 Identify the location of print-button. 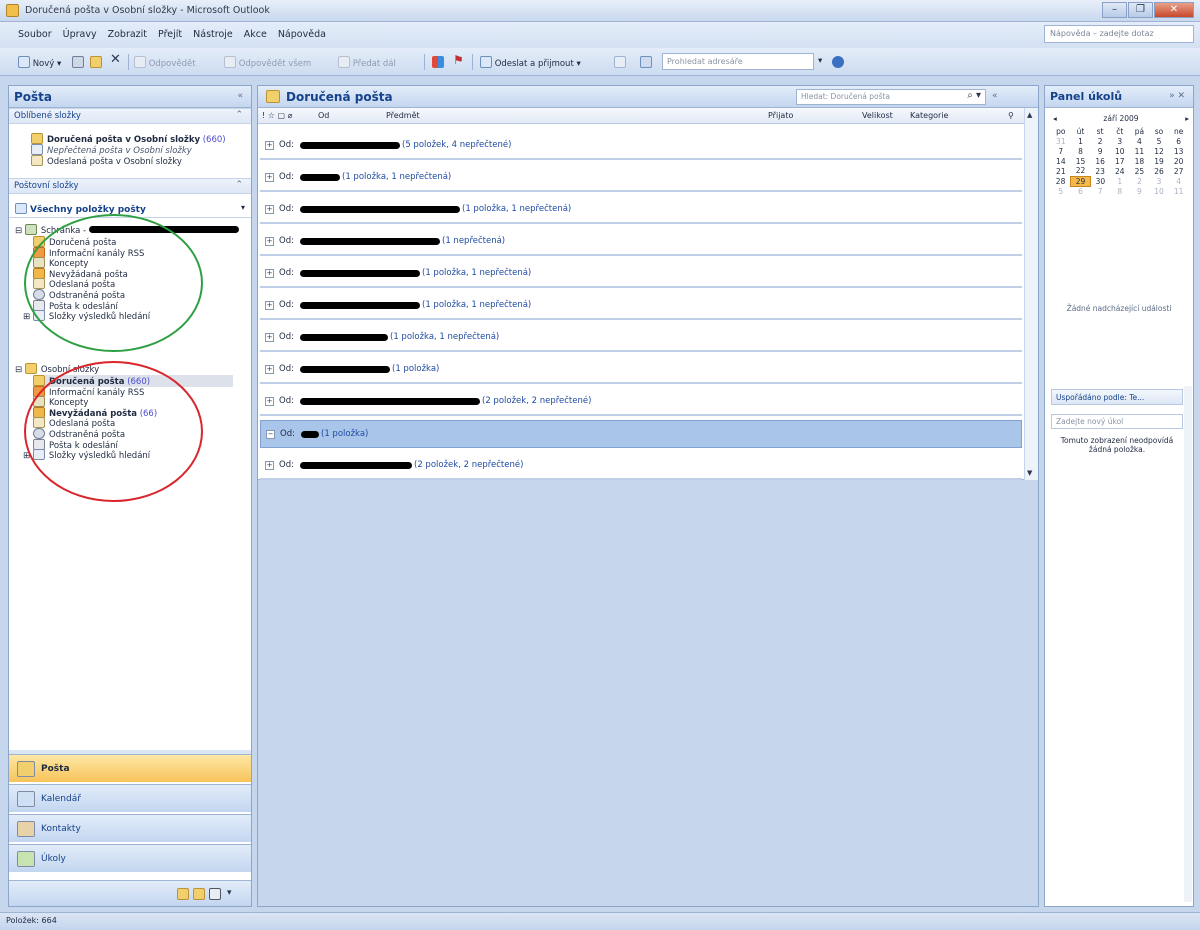
(78, 62).